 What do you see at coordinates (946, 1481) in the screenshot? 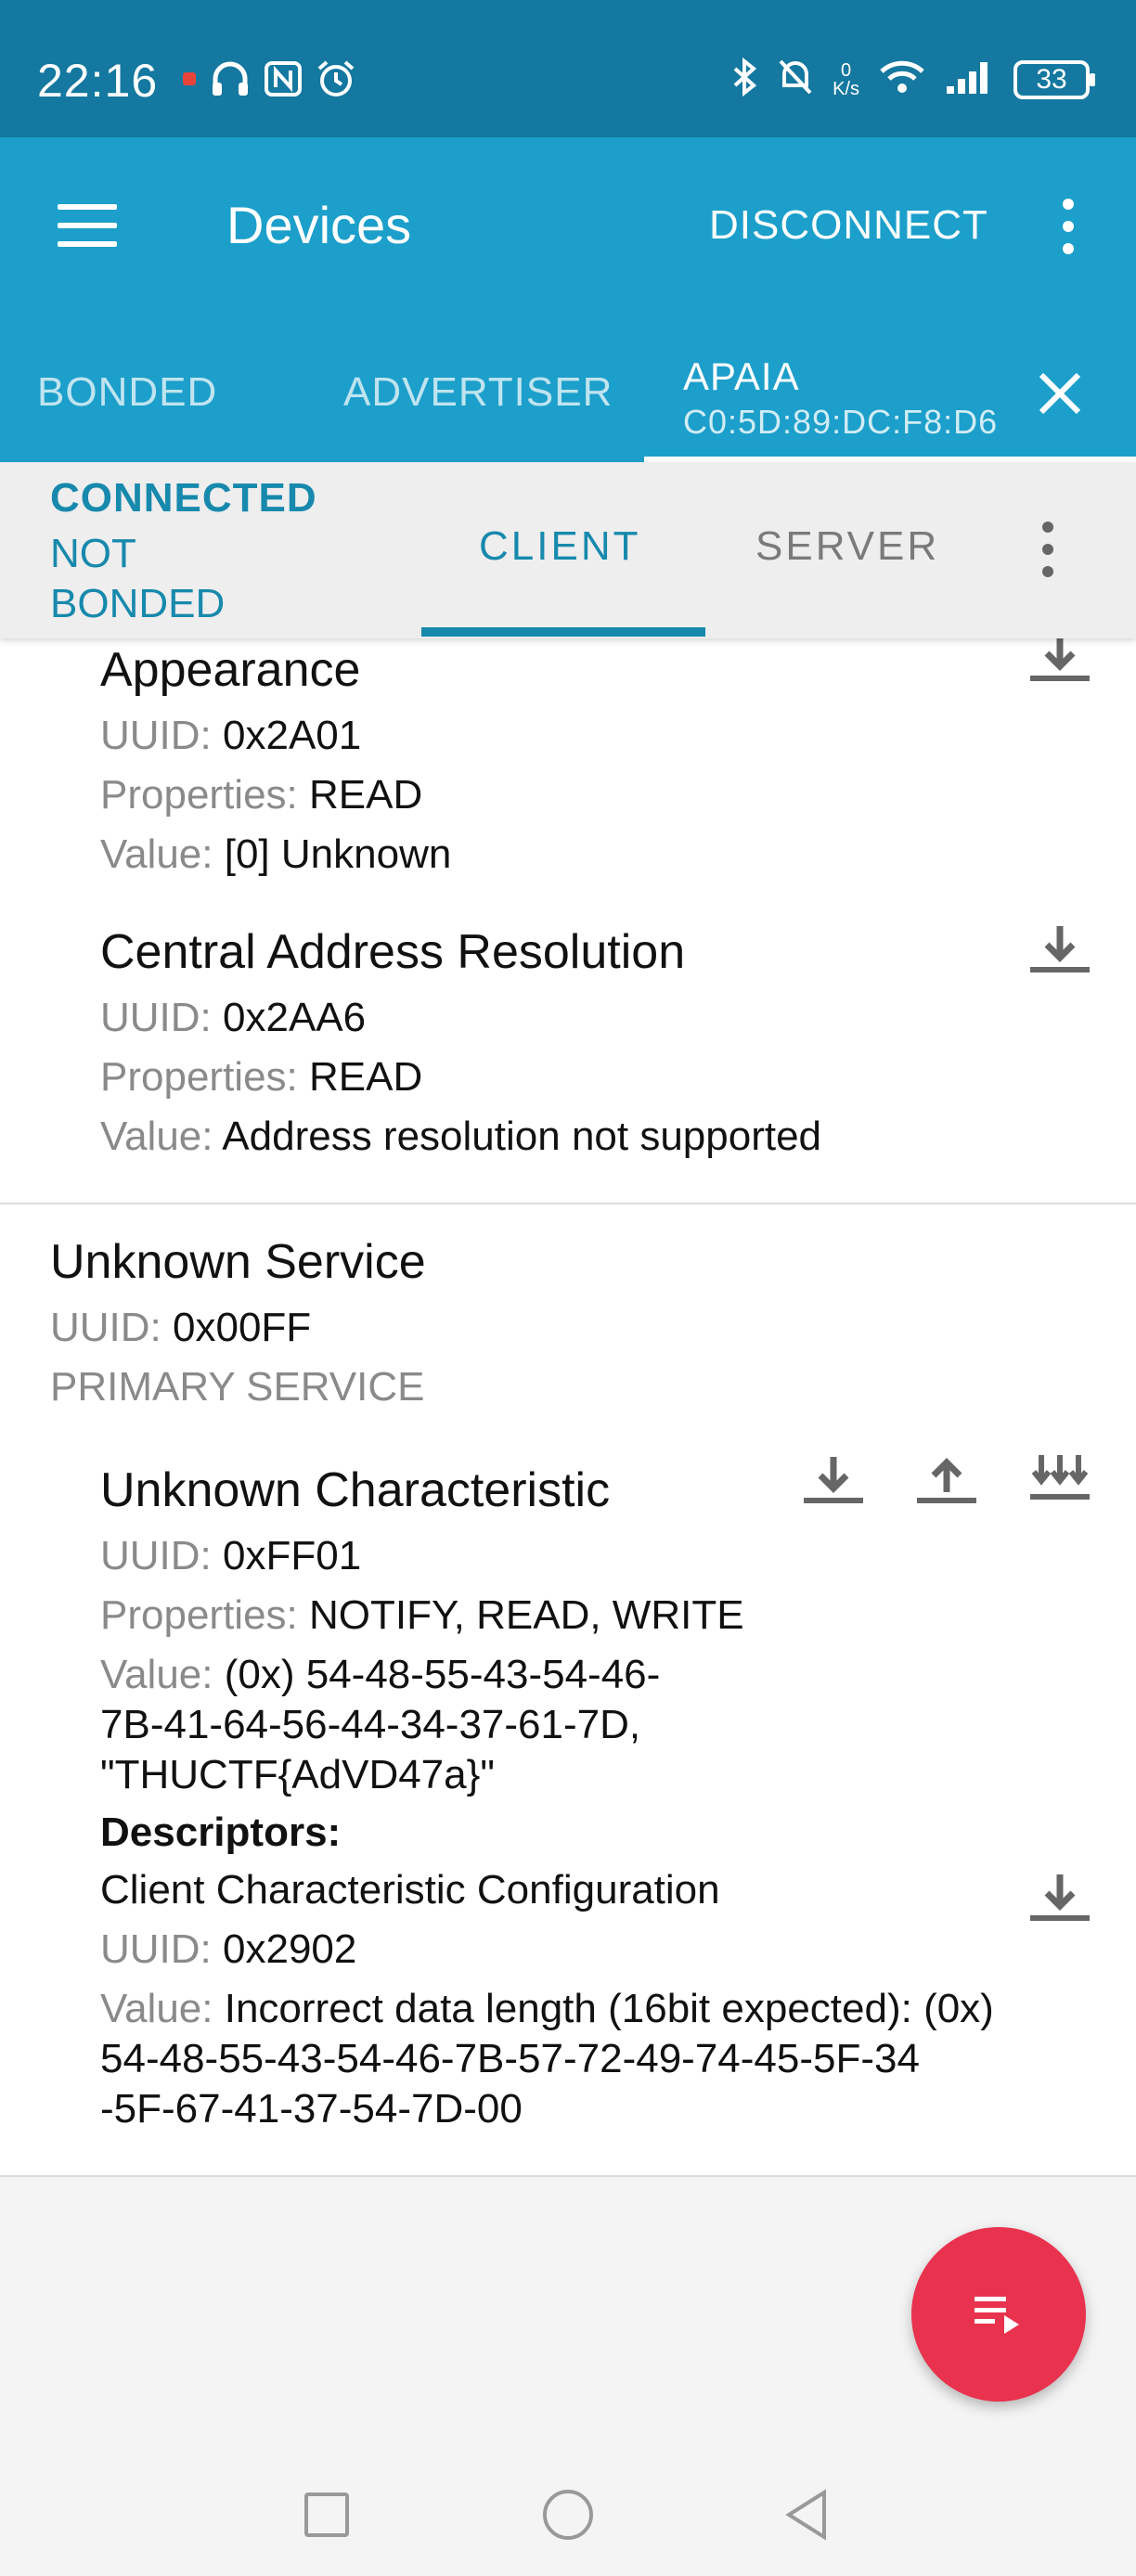
I see `write-upload-icon` at bounding box center [946, 1481].